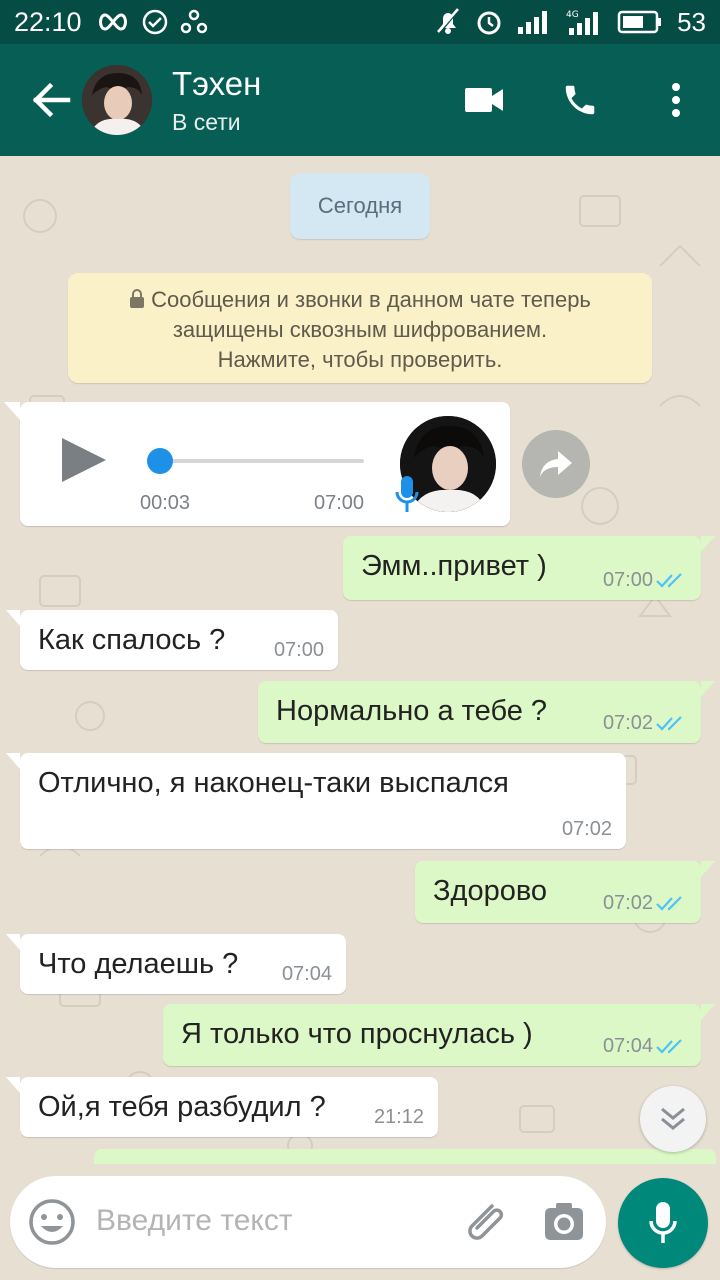  Describe the element at coordinates (582, 22) in the screenshot. I see `signal-4g-icon: 4G` at that location.